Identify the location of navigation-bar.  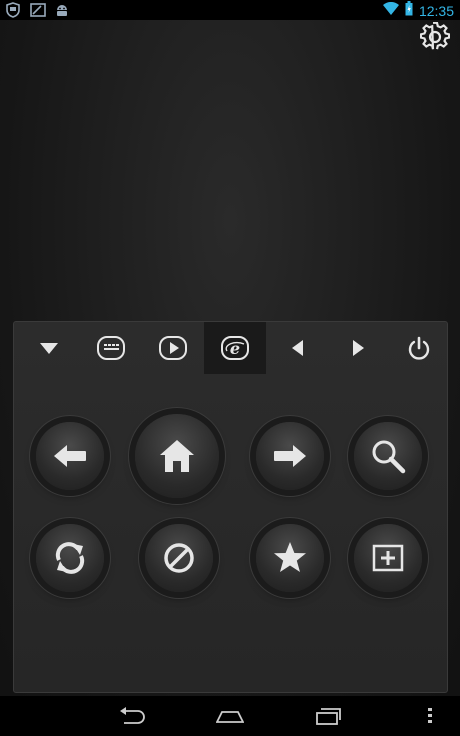
(230, 716).